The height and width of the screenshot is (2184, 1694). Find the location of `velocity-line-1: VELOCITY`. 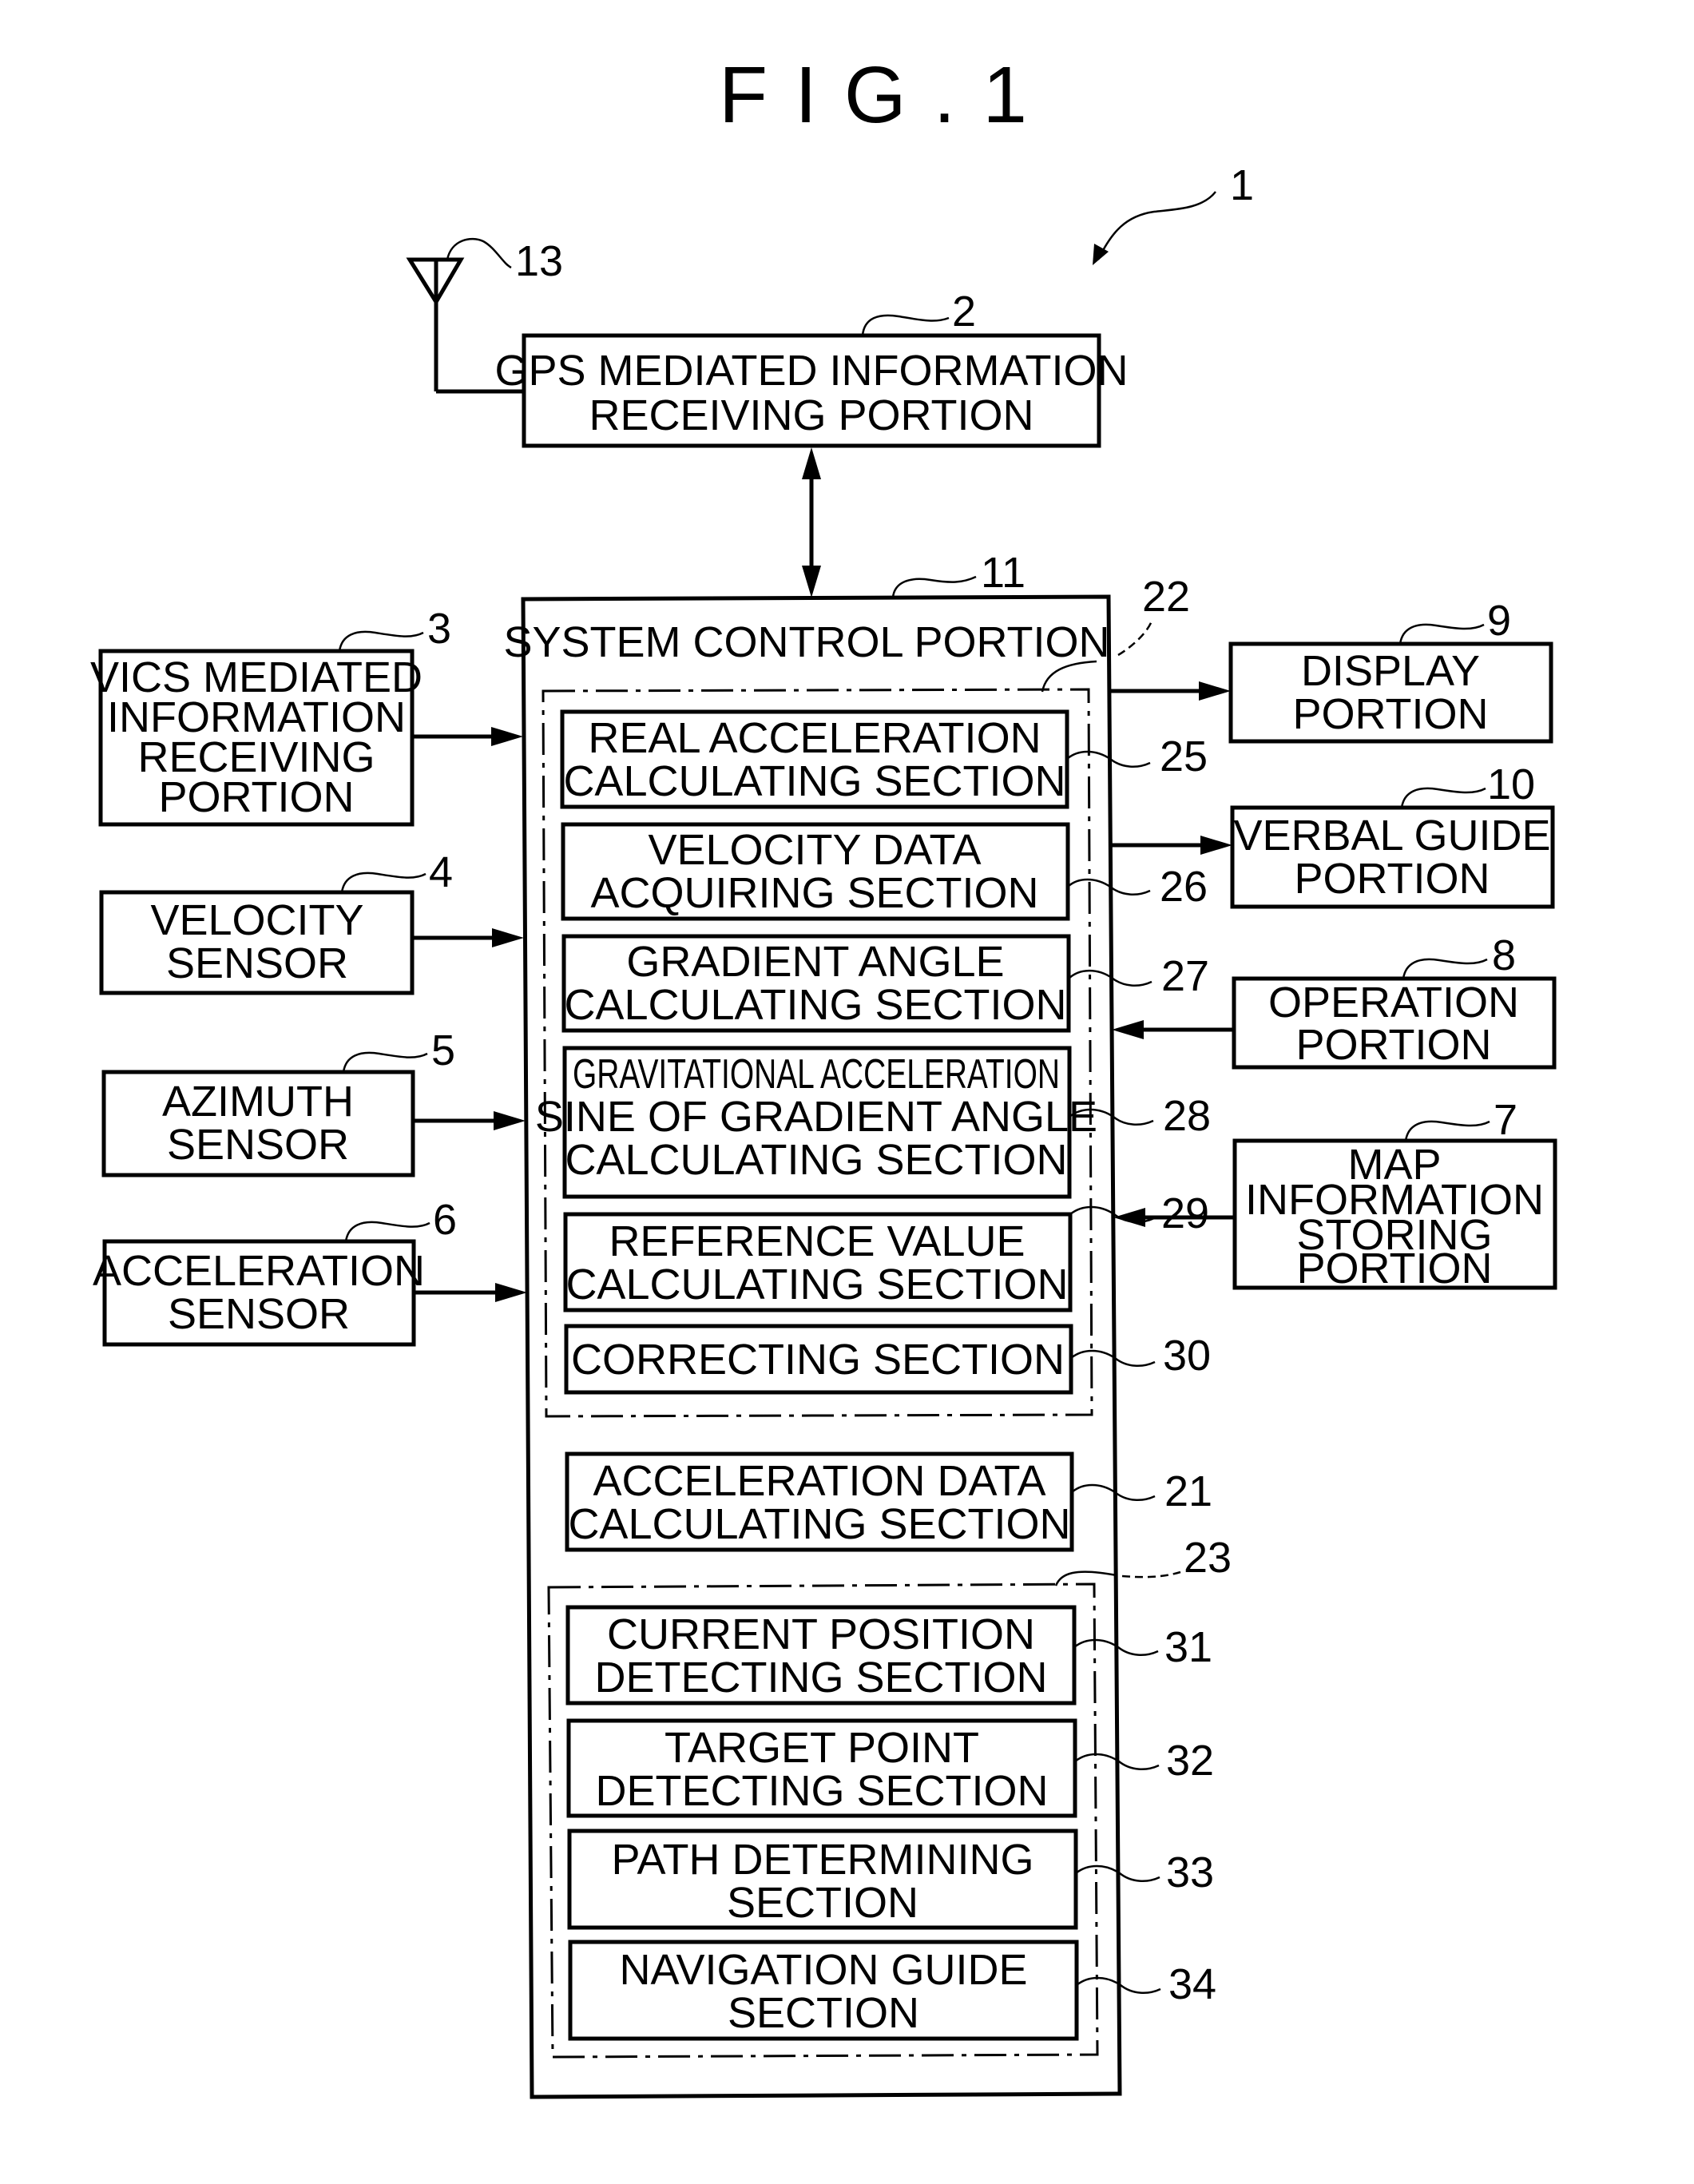

velocity-line-1: VELOCITY is located at coordinates (256, 920).